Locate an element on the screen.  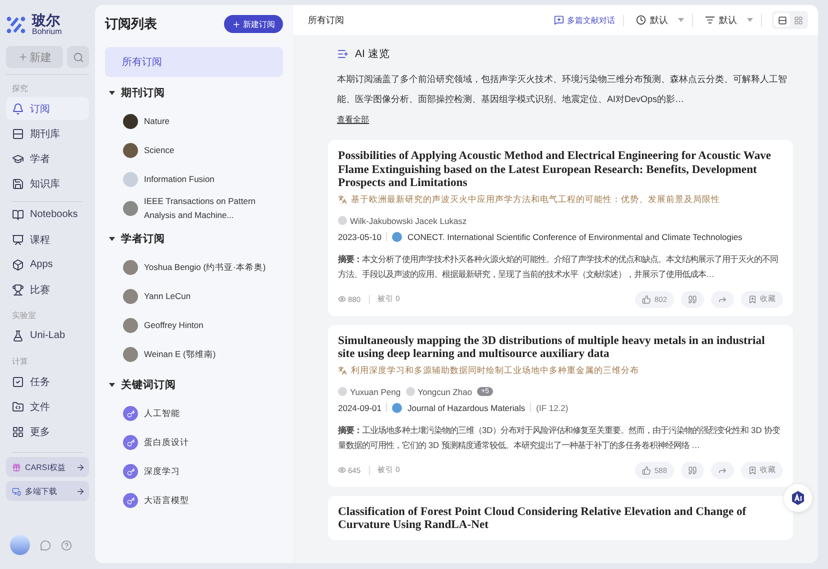
paper-title: Possibilities of Applying Acoustic Method and Electrical Engineering for Acoustic Wave Flame Extinguishing based on the Latest European Research: Benefits, Development Prospects and Limitations is located at coordinates (560, 169).